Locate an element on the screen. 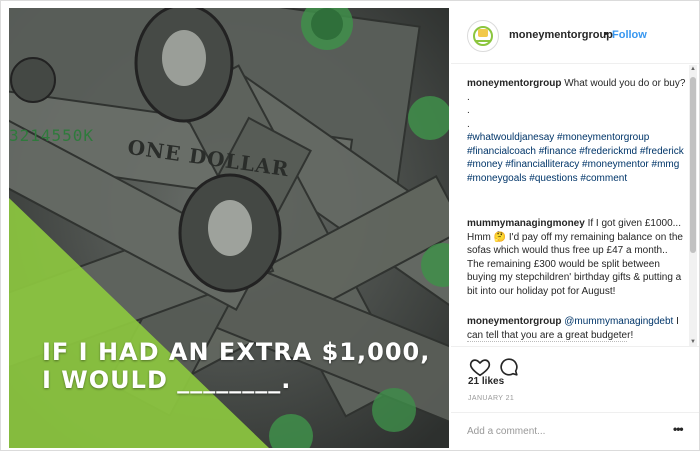 The height and width of the screenshot is (451, 700). post-date: JANUARY 21 is located at coordinates (491, 398).